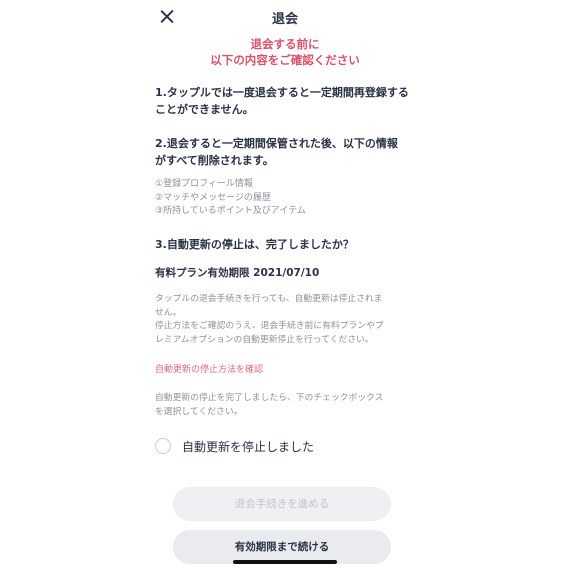 This screenshot has width=570, height=570. What do you see at coordinates (248, 446) in the screenshot?
I see `checkbox-label: 自動更新を停止しました` at bounding box center [248, 446].